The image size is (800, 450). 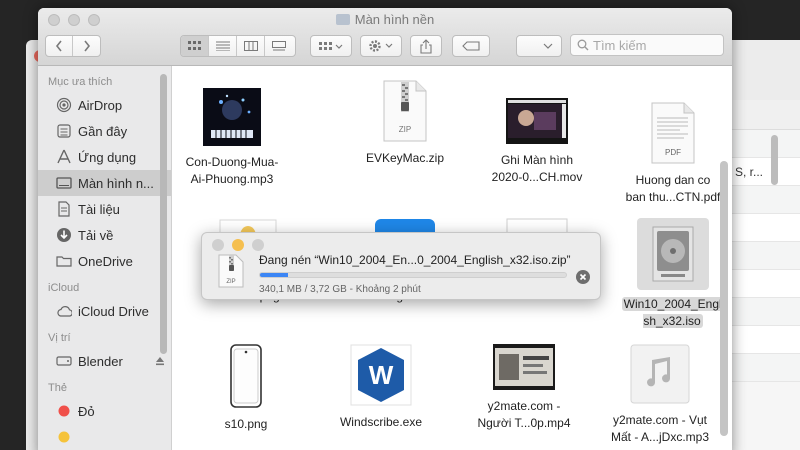 I want to click on file-name: y2mate.com - Người T...0p.mp4, so click(x=524, y=414).